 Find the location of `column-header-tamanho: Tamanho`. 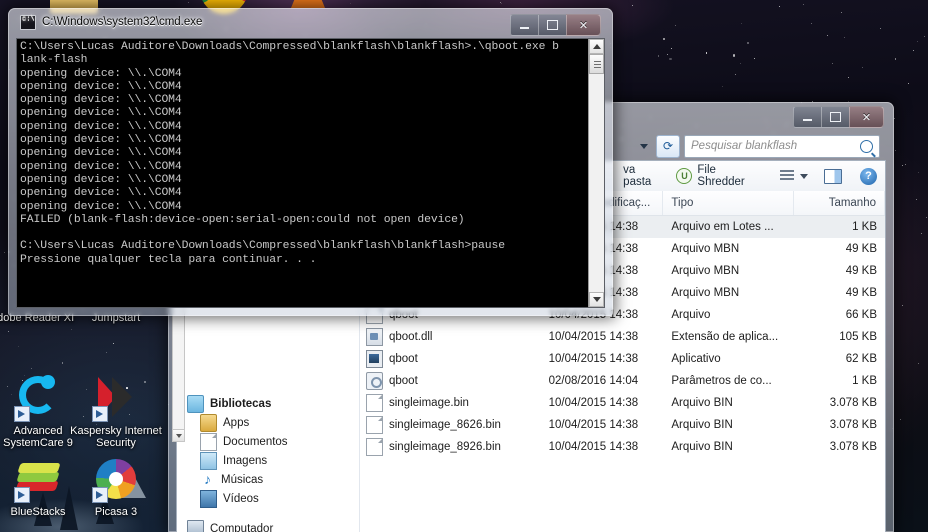

column-header-tamanho: Tamanho is located at coordinates (839, 203).